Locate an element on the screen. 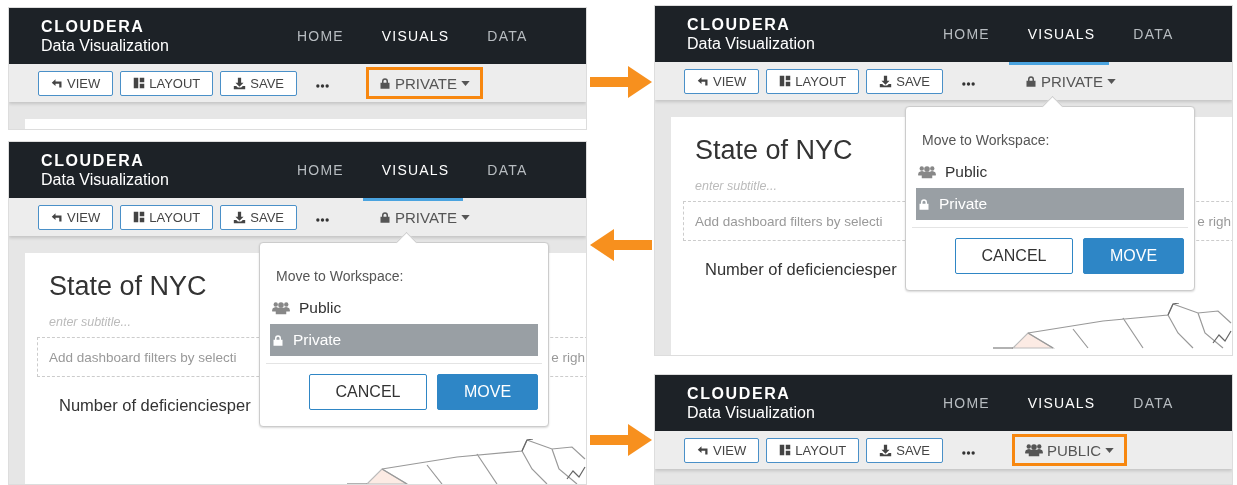 The width and height of the screenshot is (1237, 485). workspace-dropdown: PUBLIC is located at coordinates (1070, 450).